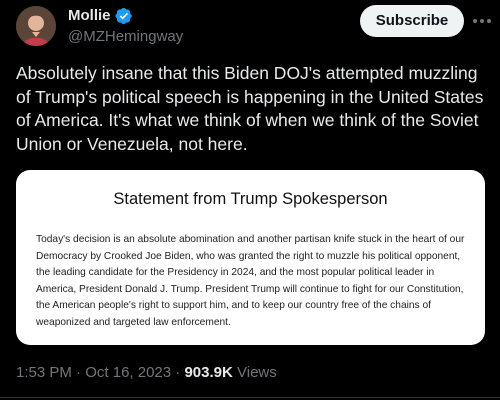 The width and height of the screenshot is (500, 400). I want to click on name-row: Mollie, so click(100, 16).